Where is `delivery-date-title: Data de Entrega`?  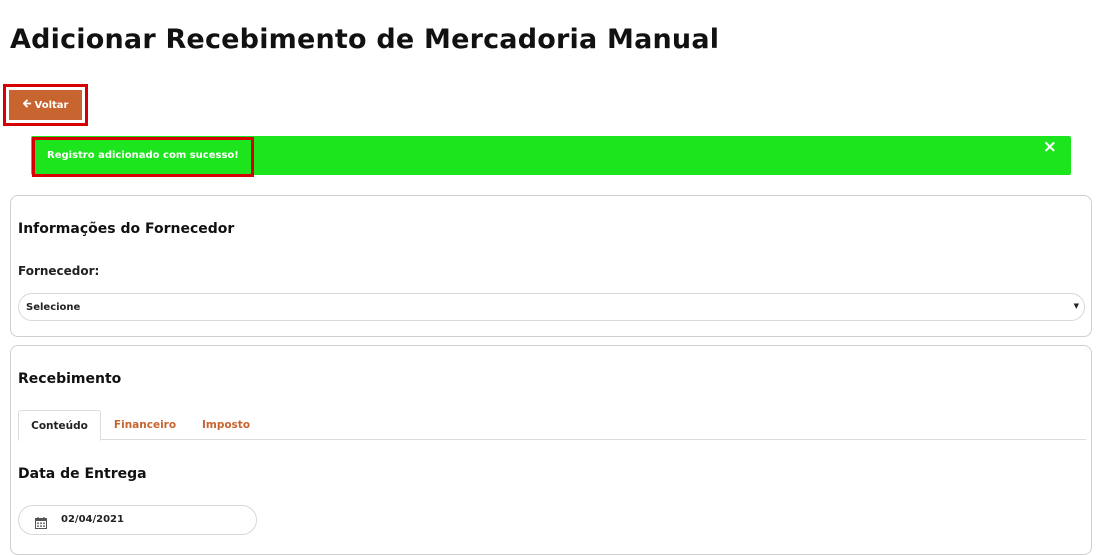
delivery-date-title: Data de Entrega is located at coordinates (82, 474).